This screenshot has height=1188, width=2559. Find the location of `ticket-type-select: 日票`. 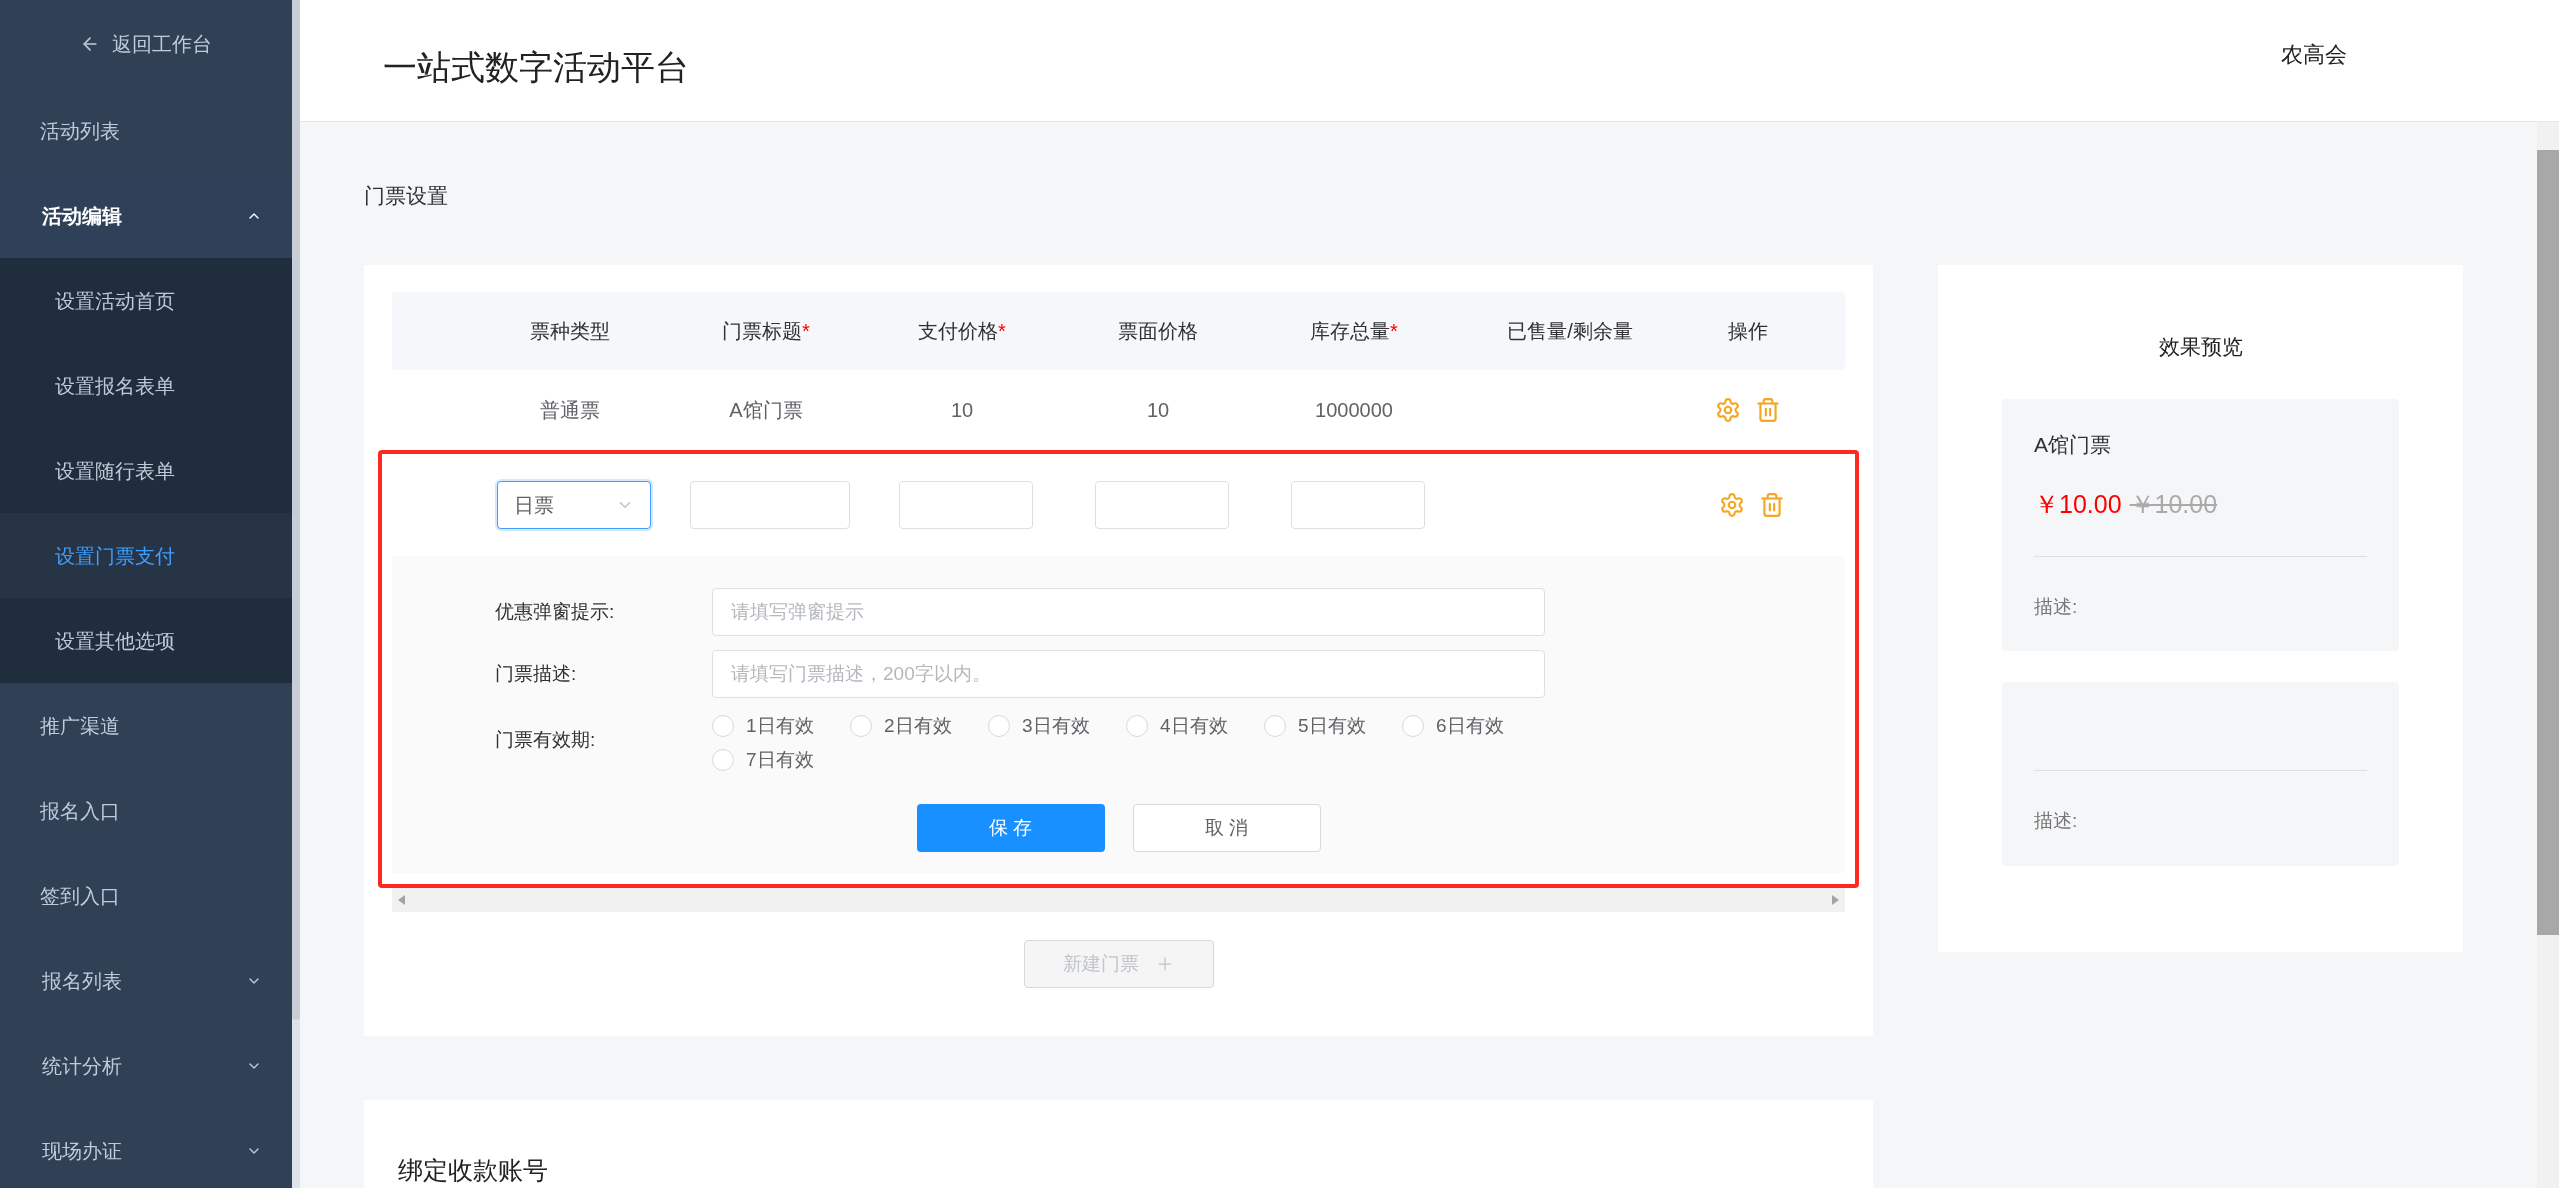

ticket-type-select: 日票 is located at coordinates (574, 505).